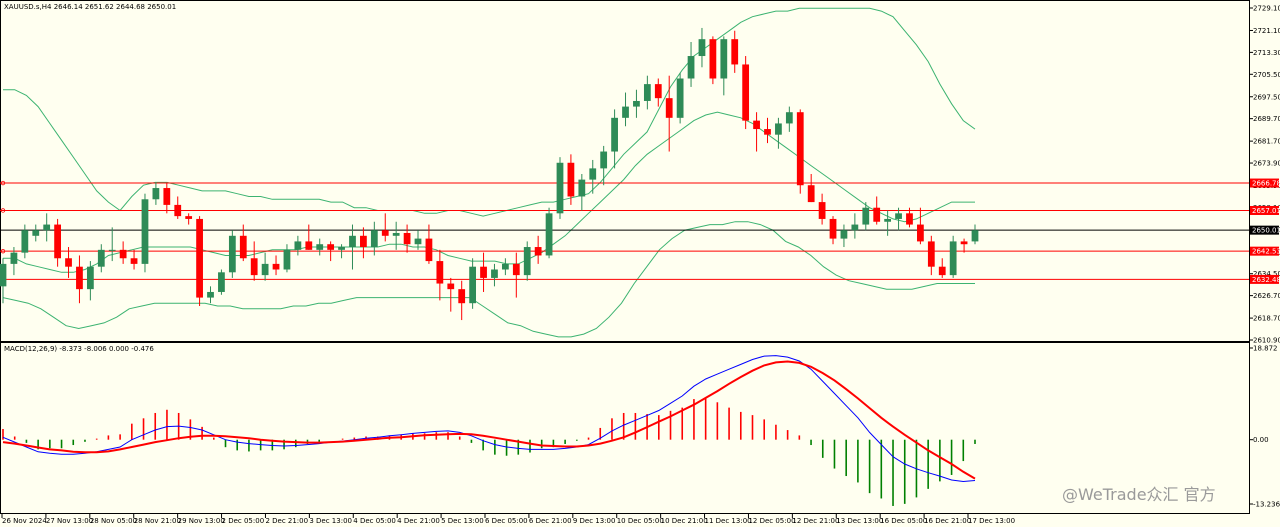 The height and width of the screenshot is (527, 1280). What do you see at coordinates (1266, 9) in the screenshot?
I see `price-tick-label: 2729.10` at bounding box center [1266, 9].